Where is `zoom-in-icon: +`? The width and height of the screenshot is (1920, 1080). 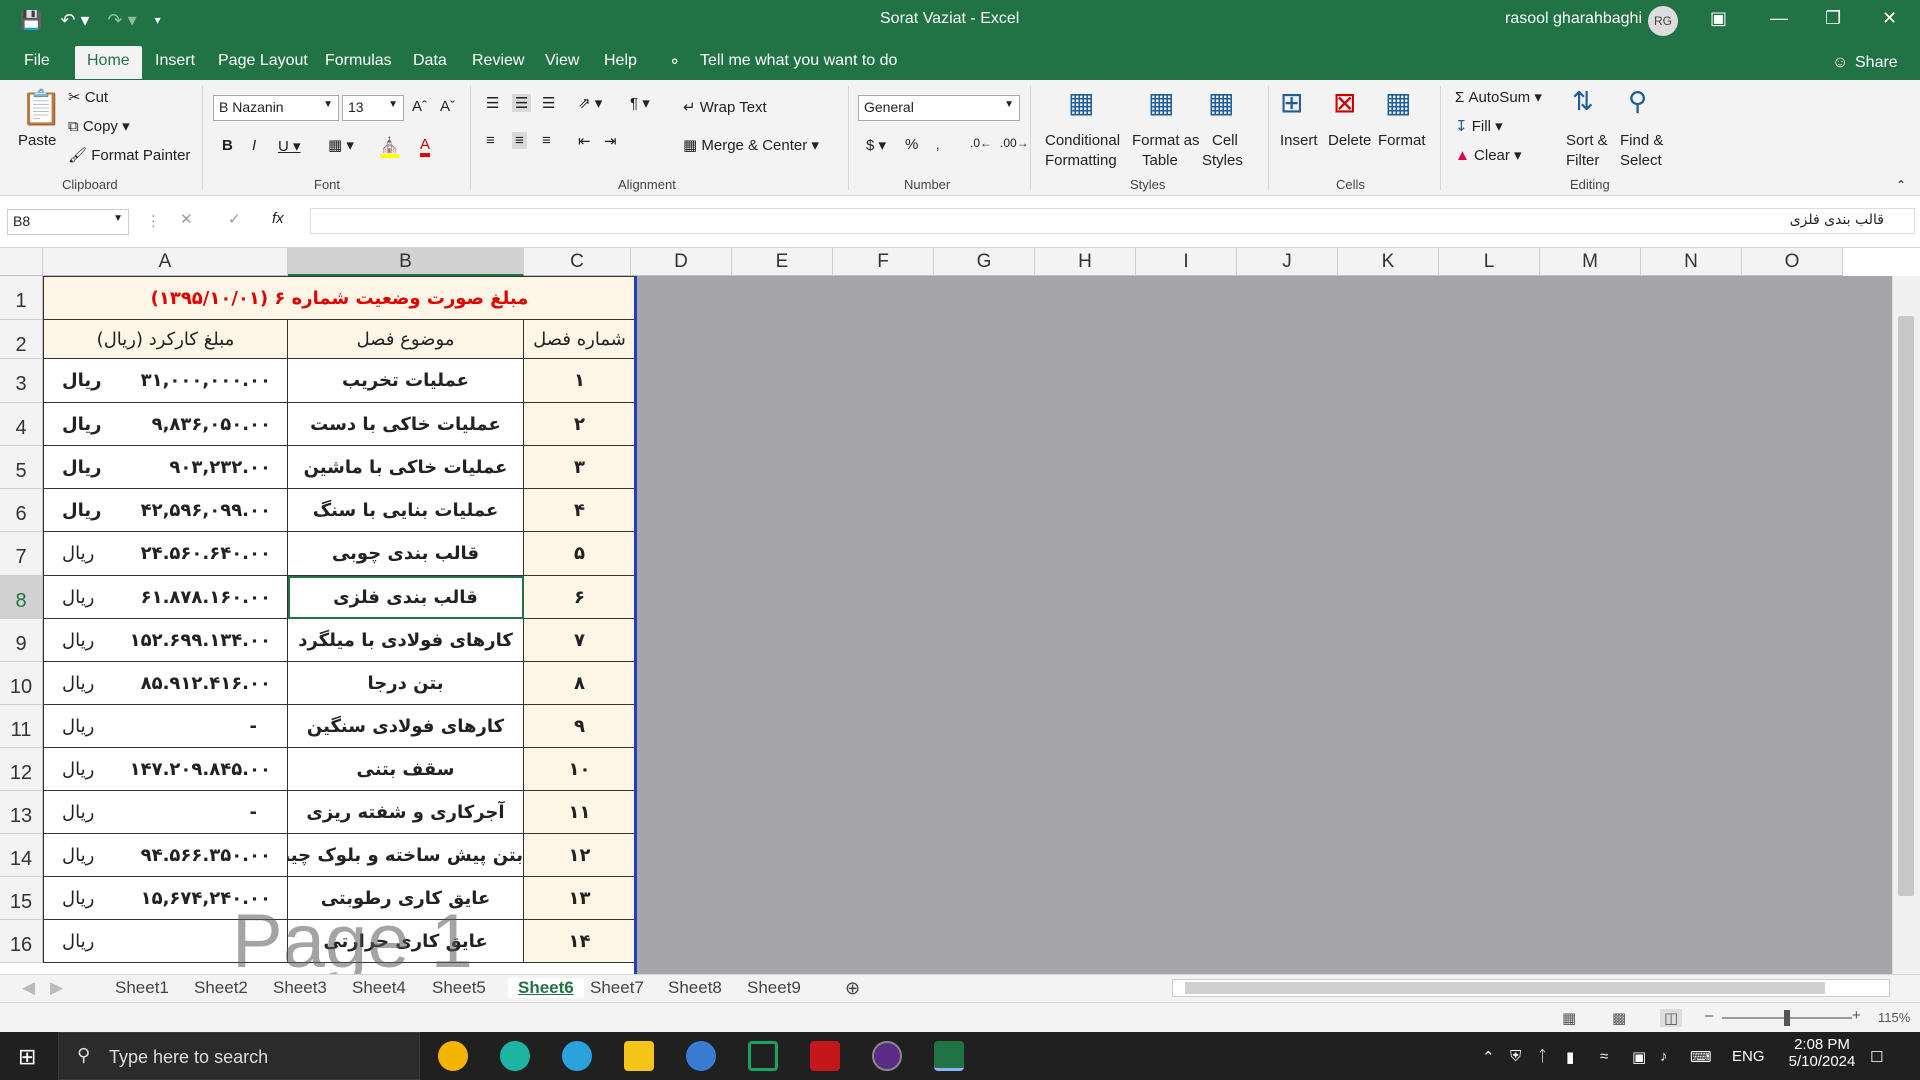
zoom-in-icon: + is located at coordinates (1856, 1015).